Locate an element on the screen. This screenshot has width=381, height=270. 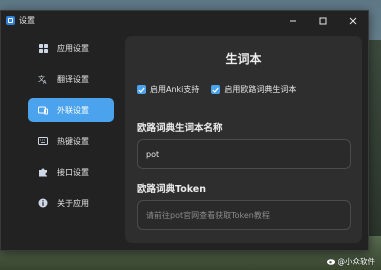
wordbook-name-input: pot is located at coordinates (244, 154).